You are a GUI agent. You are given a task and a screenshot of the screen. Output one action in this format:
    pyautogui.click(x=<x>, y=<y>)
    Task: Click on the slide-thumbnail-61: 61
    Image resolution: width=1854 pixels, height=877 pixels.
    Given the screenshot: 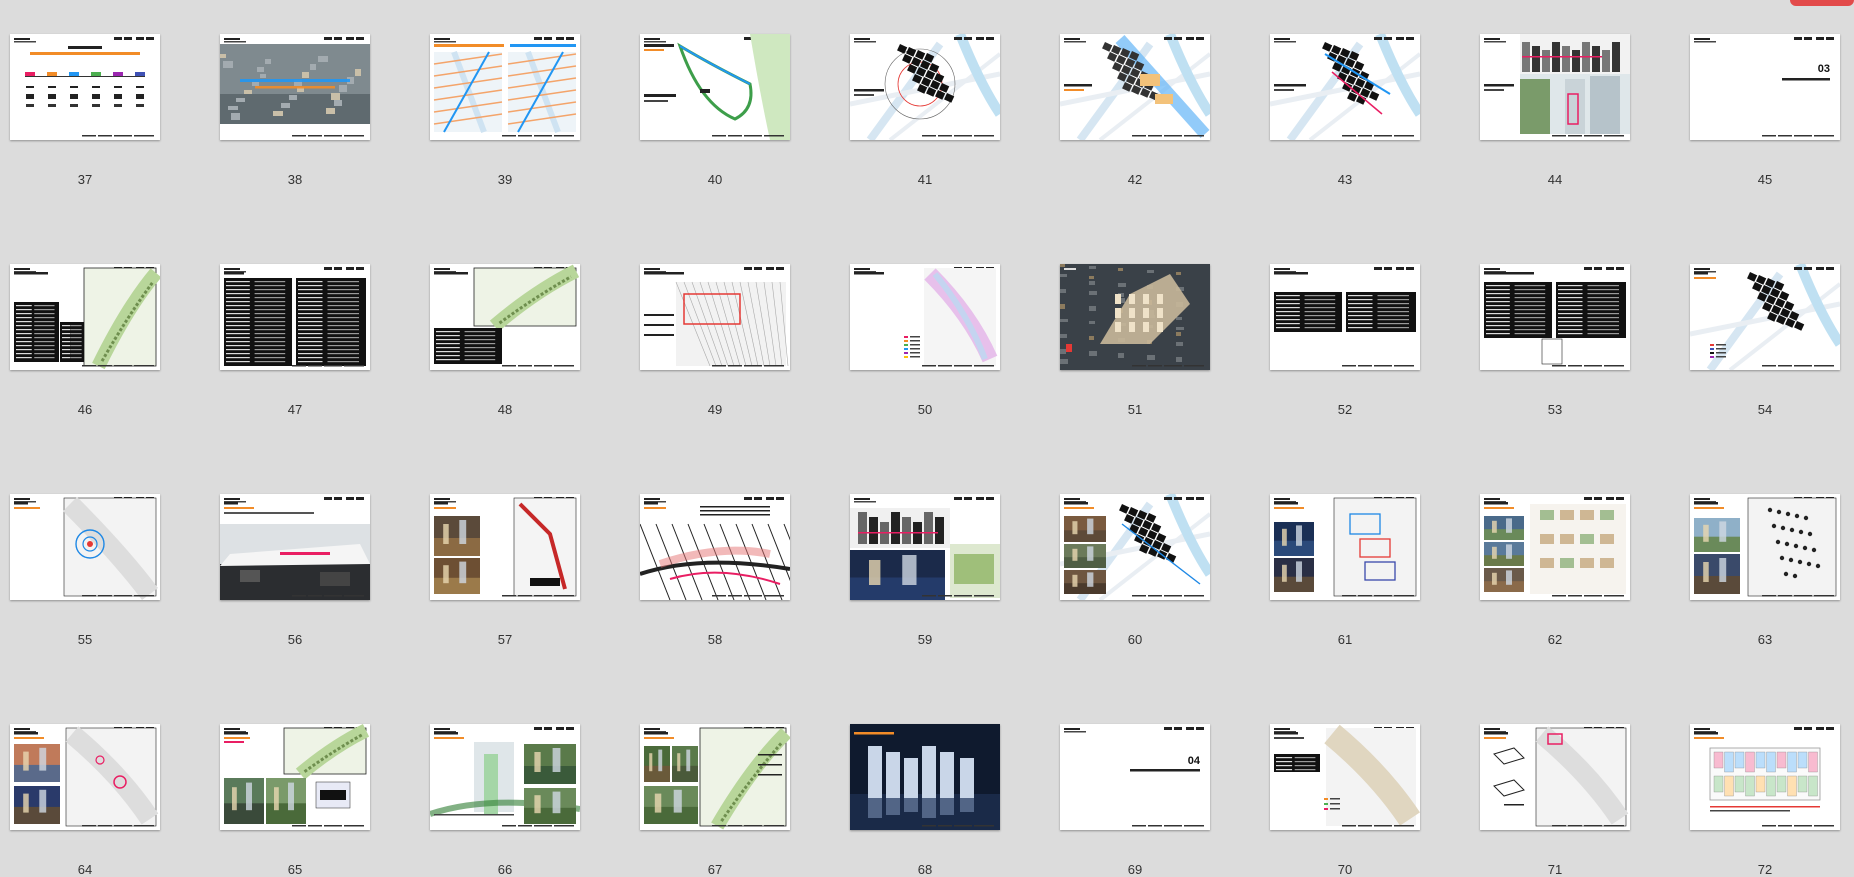 What is the action you would take?
    pyautogui.click(x=1345, y=570)
    